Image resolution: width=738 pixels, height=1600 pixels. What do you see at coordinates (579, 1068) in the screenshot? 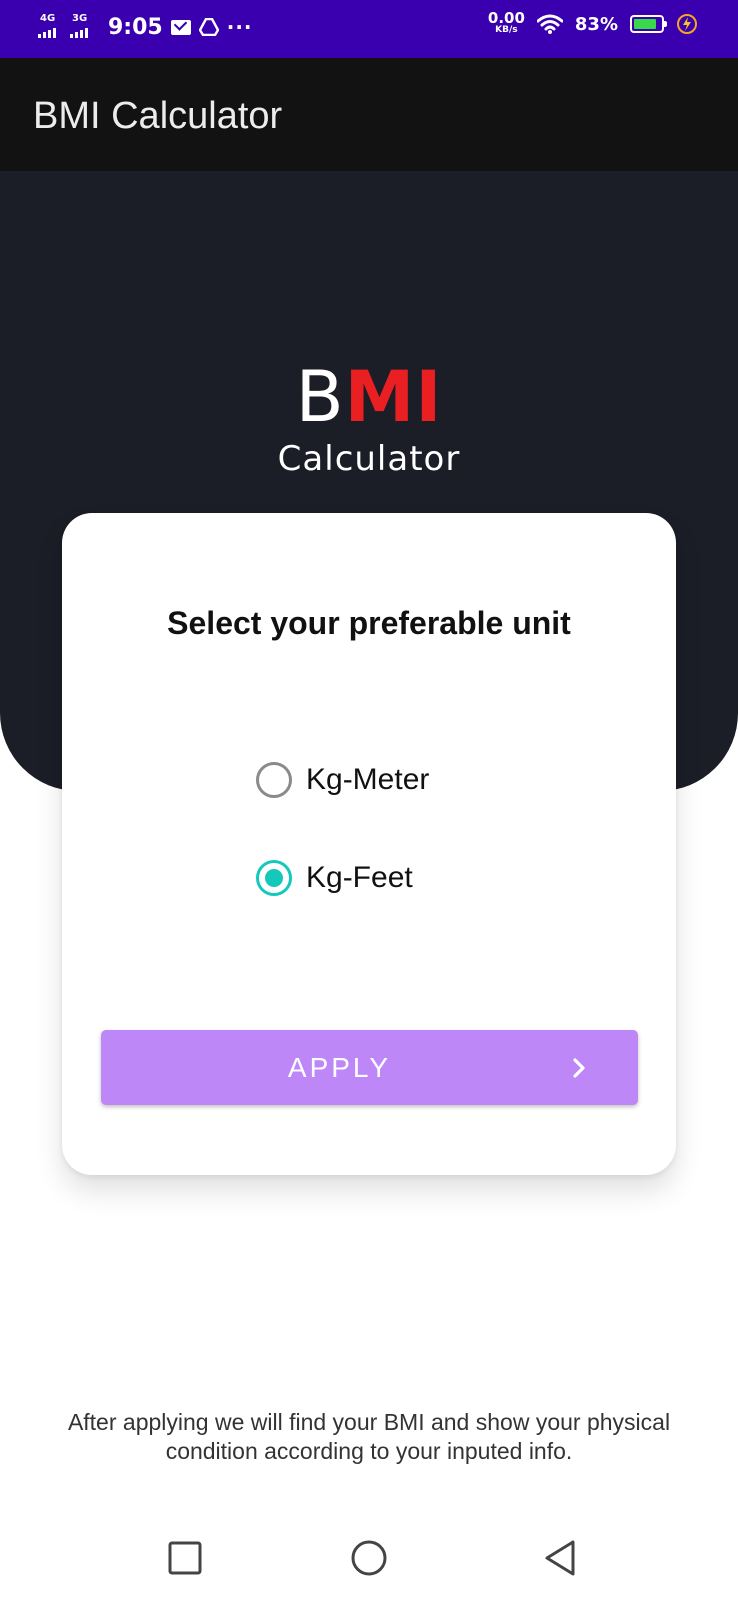
I see `chevron-right-icon` at bounding box center [579, 1068].